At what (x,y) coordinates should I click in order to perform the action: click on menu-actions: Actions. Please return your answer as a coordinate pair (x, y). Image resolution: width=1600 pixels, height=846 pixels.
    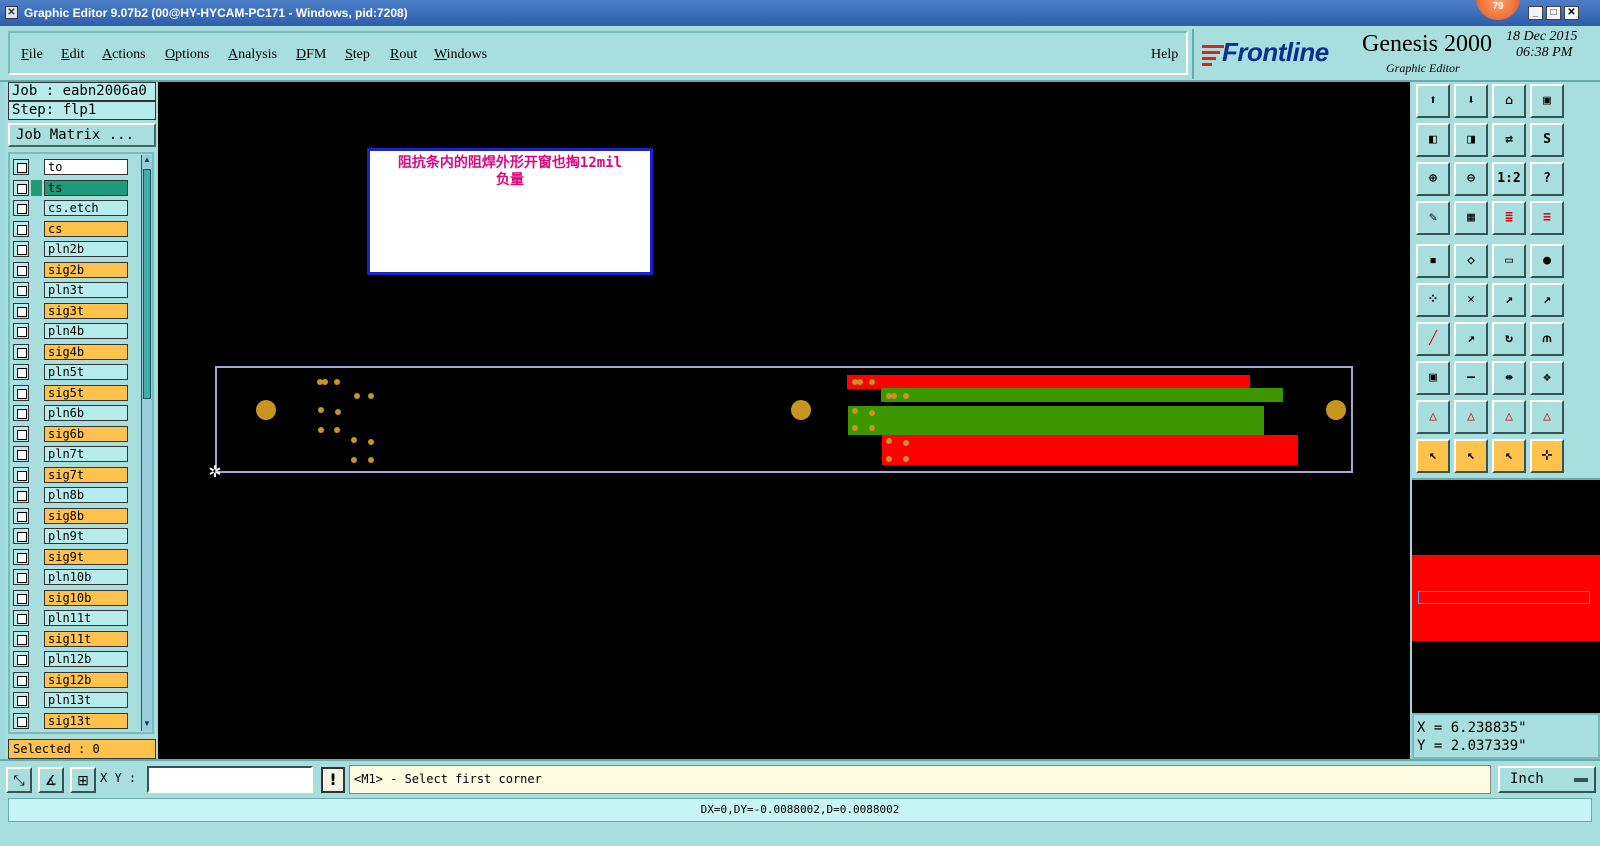
    Looking at the image, I should click on (124, 55).